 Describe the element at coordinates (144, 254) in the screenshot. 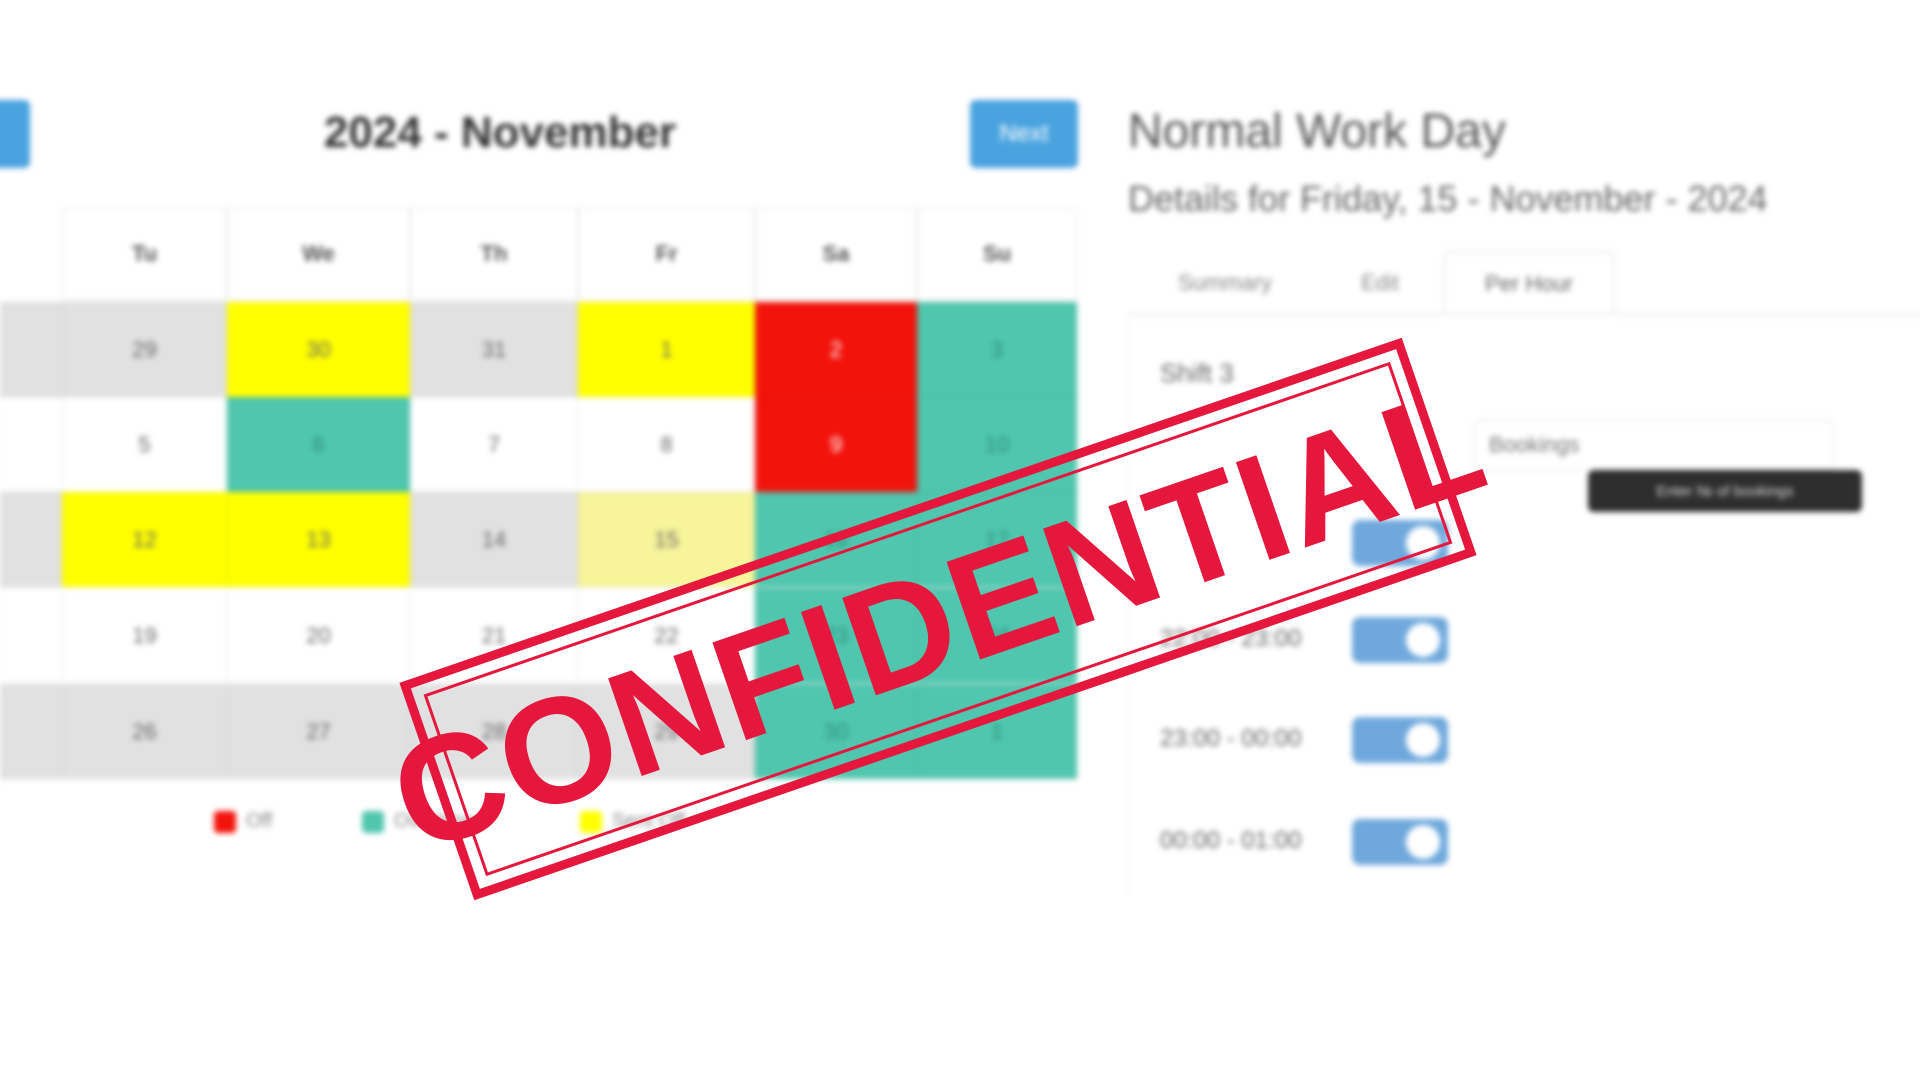

I see `weekday-header: Tu` at that location.